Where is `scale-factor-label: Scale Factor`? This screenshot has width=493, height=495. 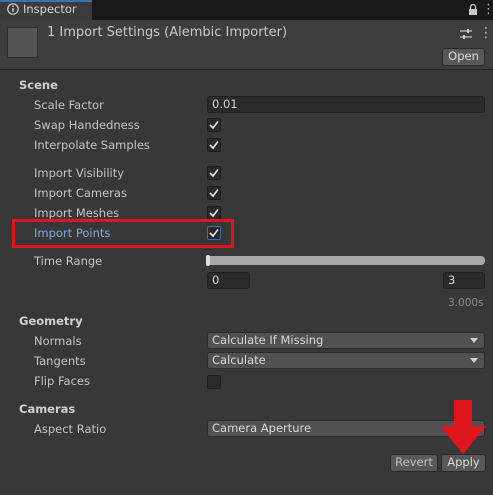
scale-factor-label: Scale Factor is located at coordinates (69, 105).